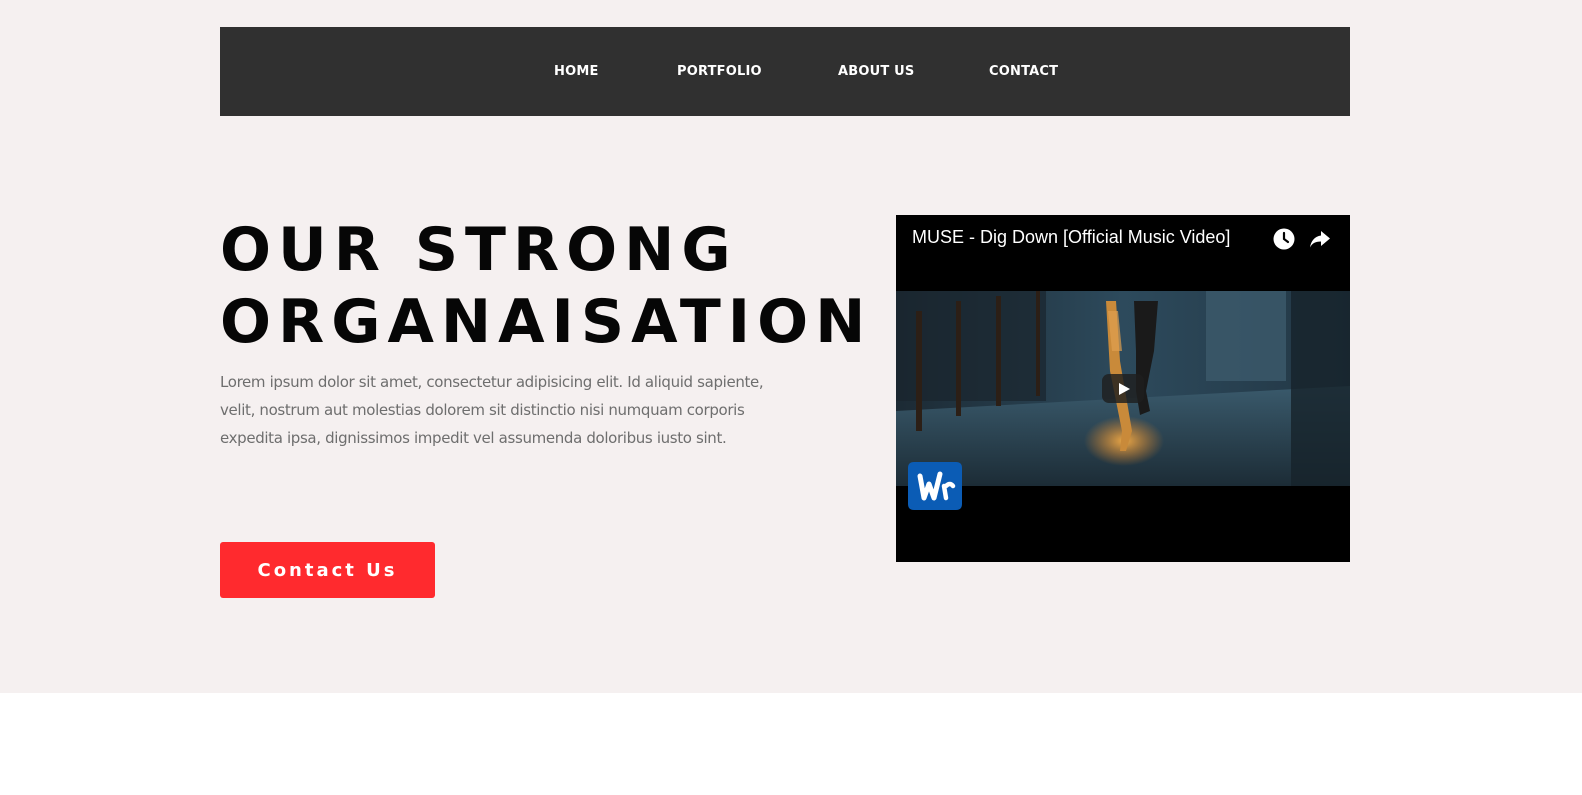  What do you see at coordinates (546, 286) in the screenshot?
I see `hero-headline: OUR STRONG ORGANAISATION` at bounding box center [546, 286].